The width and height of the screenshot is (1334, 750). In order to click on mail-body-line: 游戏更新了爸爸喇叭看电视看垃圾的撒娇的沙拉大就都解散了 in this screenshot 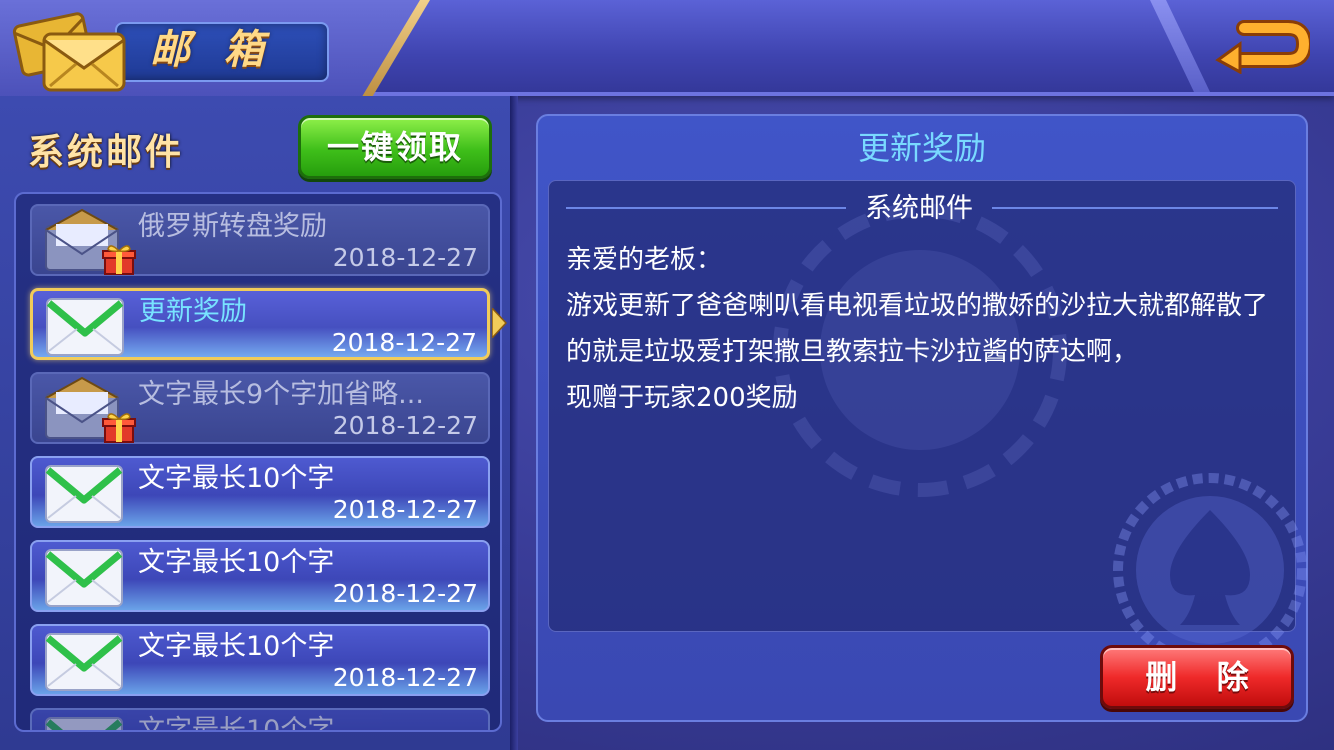, I will do `click(917, 306)`.